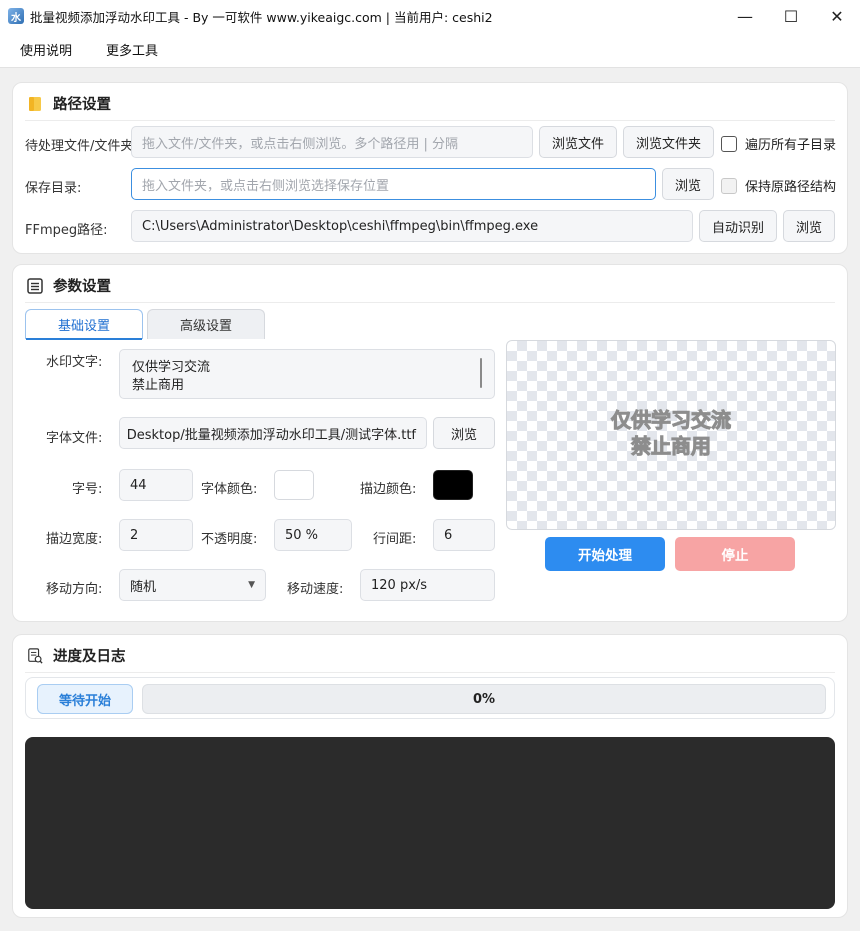 Image resolution: width=860 pixels, height=931 pixels. What do you see at coordinates (132, 49) in the screenshot?
I see `menu-item-more-tools: 更多工具` at bounding box center [132, 49].